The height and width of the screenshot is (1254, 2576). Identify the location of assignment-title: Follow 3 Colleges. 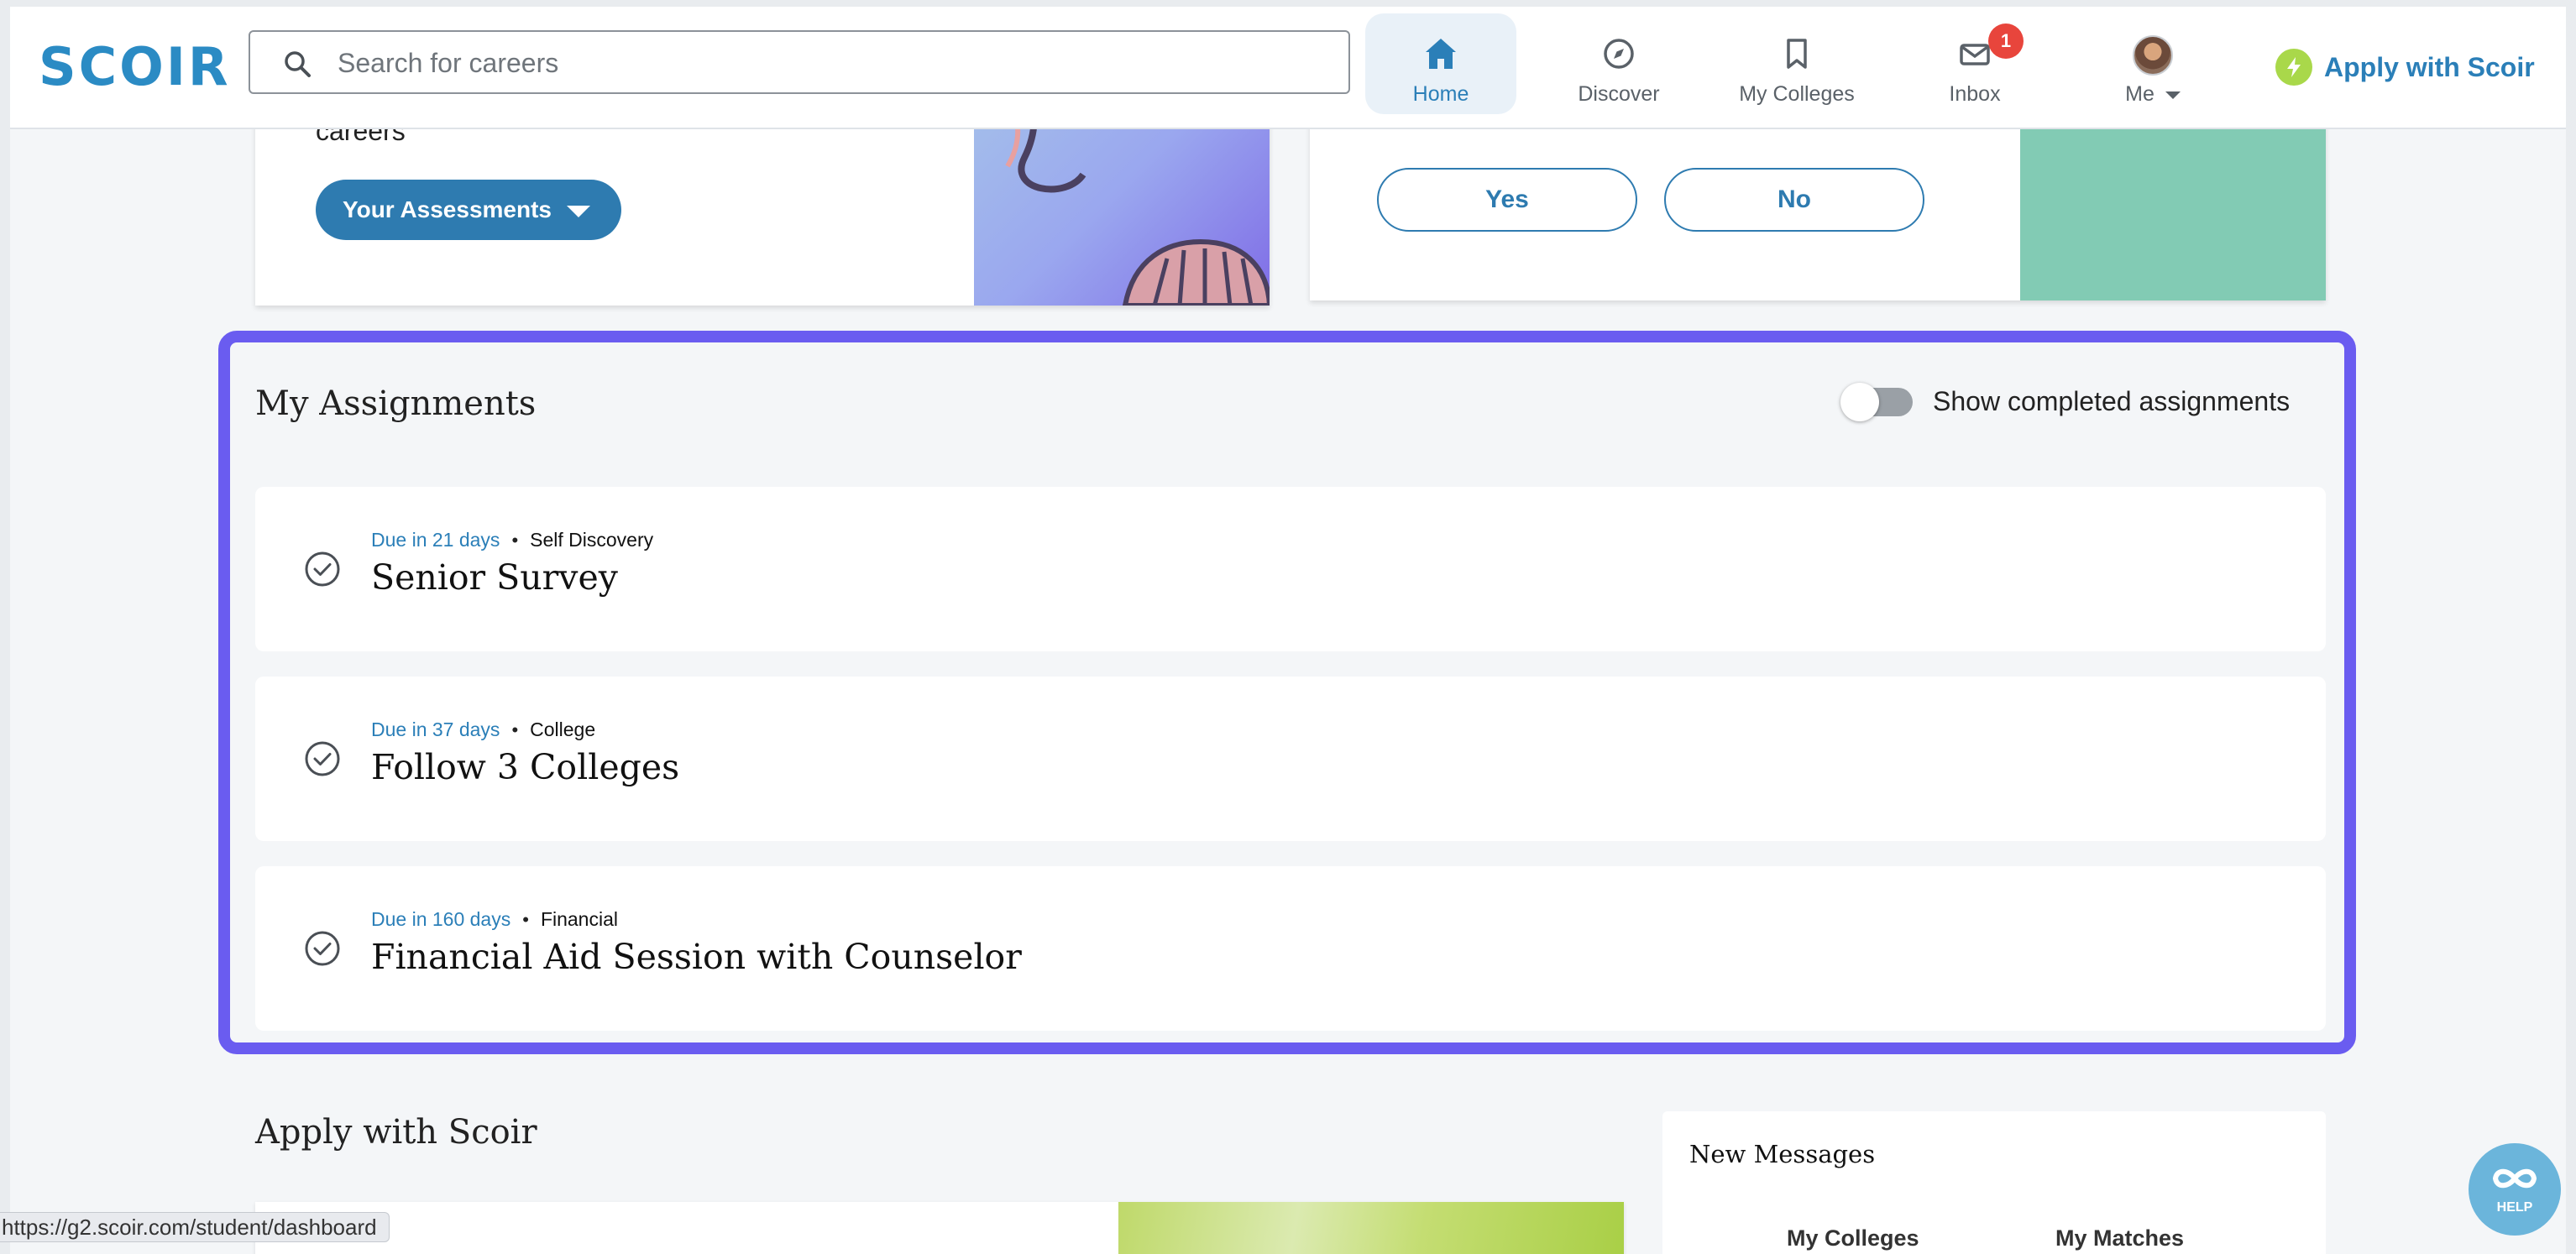
(525, 767).